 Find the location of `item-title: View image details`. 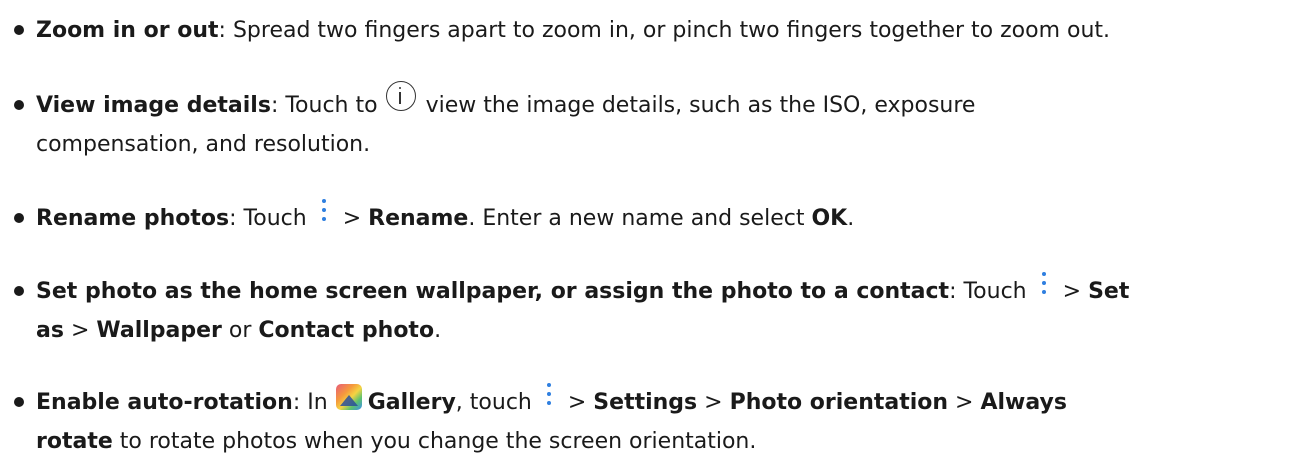

item-title: View image details is located at coordinates (153, 105).